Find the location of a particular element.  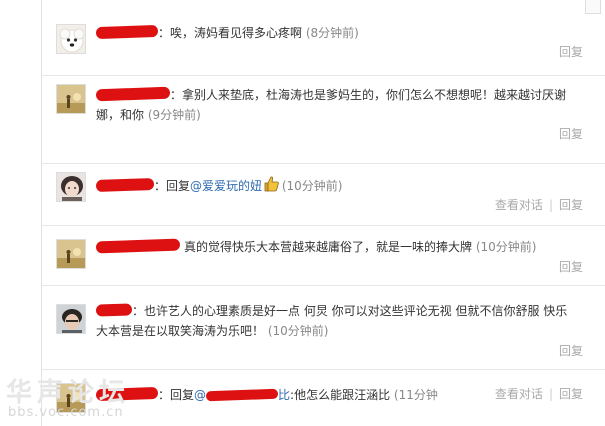

comment-time: (9分钟前) is located at coordinates (174, 115).